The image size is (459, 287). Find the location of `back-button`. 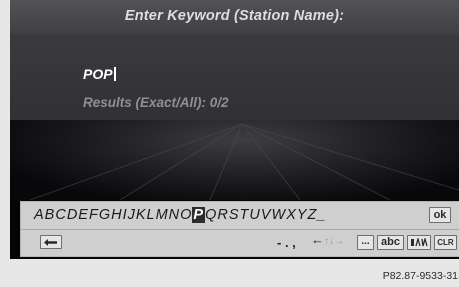

back-button is located at coordinates (51, 242).